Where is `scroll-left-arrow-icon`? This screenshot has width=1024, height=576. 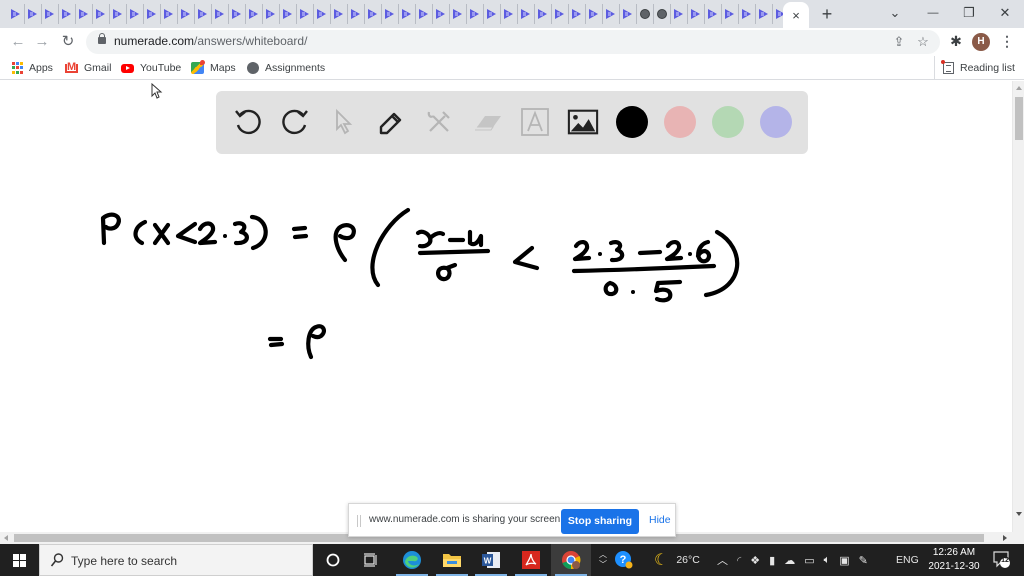
scroll-left-arrow-icon is located at coordinates (6, 538).